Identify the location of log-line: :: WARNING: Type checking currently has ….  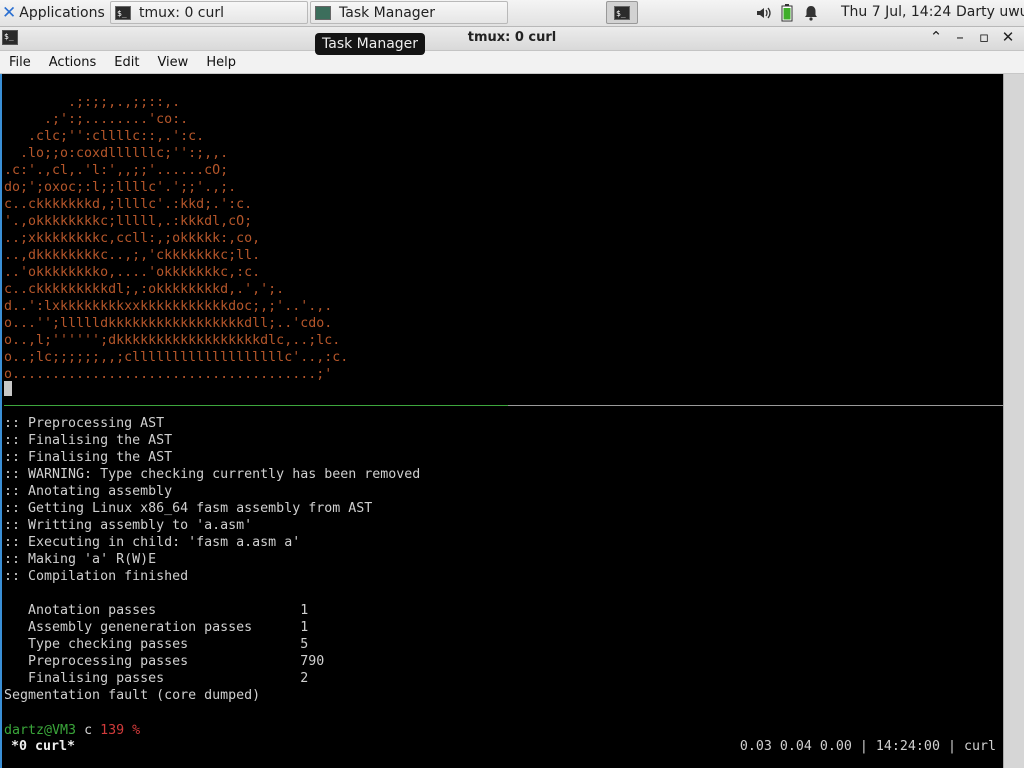
(212, 474).